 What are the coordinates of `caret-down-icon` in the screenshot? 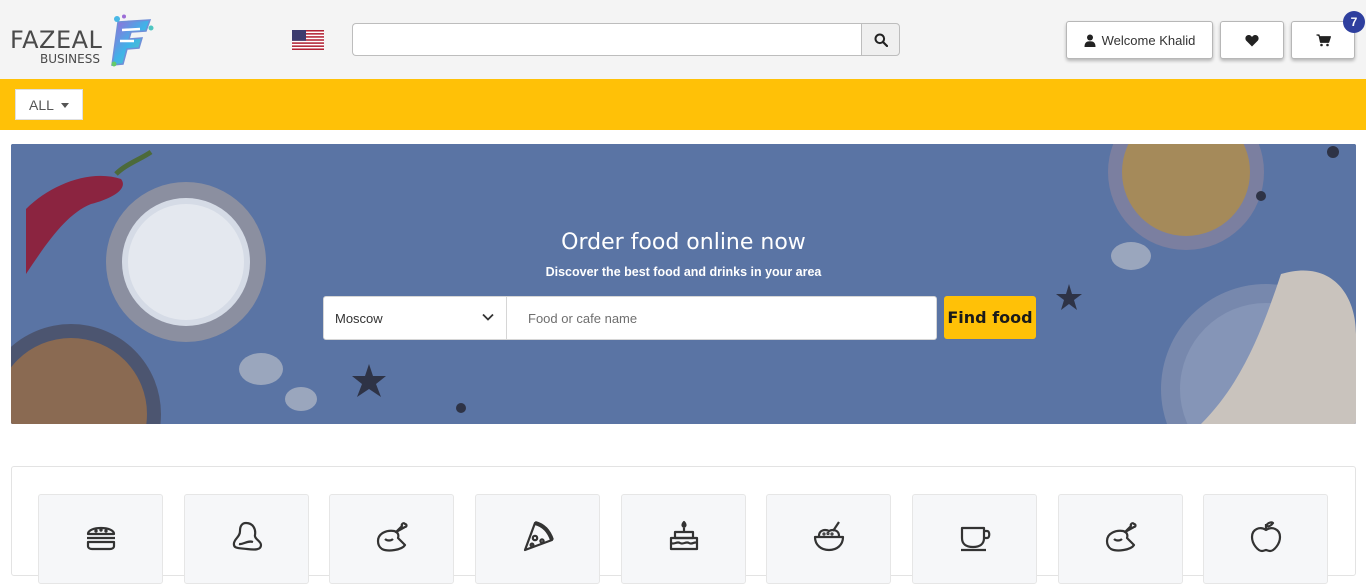 It's located at (64, 105).